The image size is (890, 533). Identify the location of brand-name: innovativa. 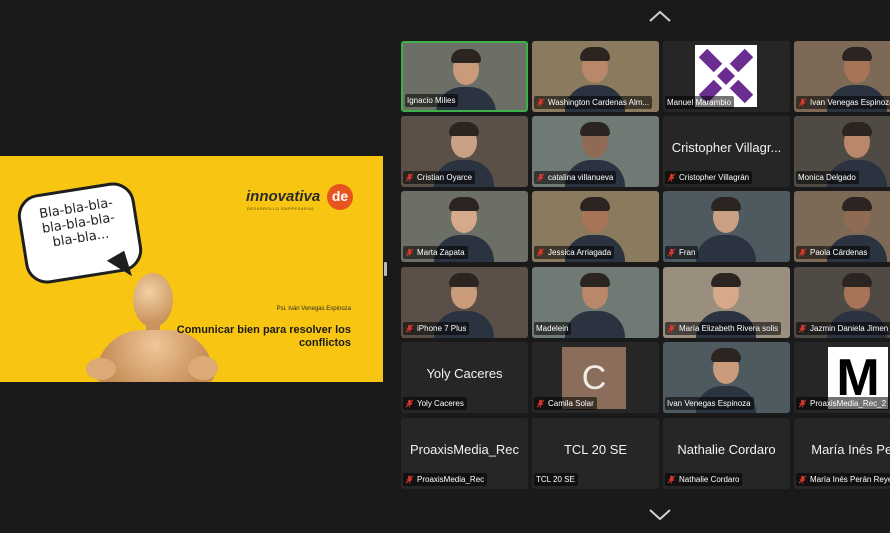
(283, 196).